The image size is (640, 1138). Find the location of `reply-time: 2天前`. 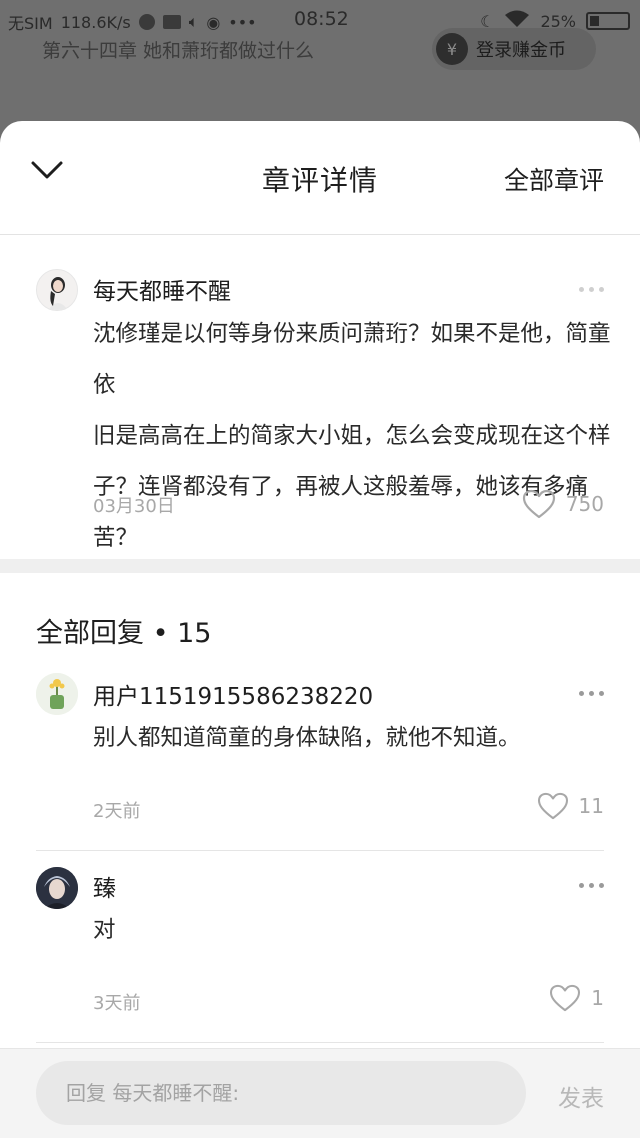

reply-time: 2天前 is located at coordinates (117, 811).